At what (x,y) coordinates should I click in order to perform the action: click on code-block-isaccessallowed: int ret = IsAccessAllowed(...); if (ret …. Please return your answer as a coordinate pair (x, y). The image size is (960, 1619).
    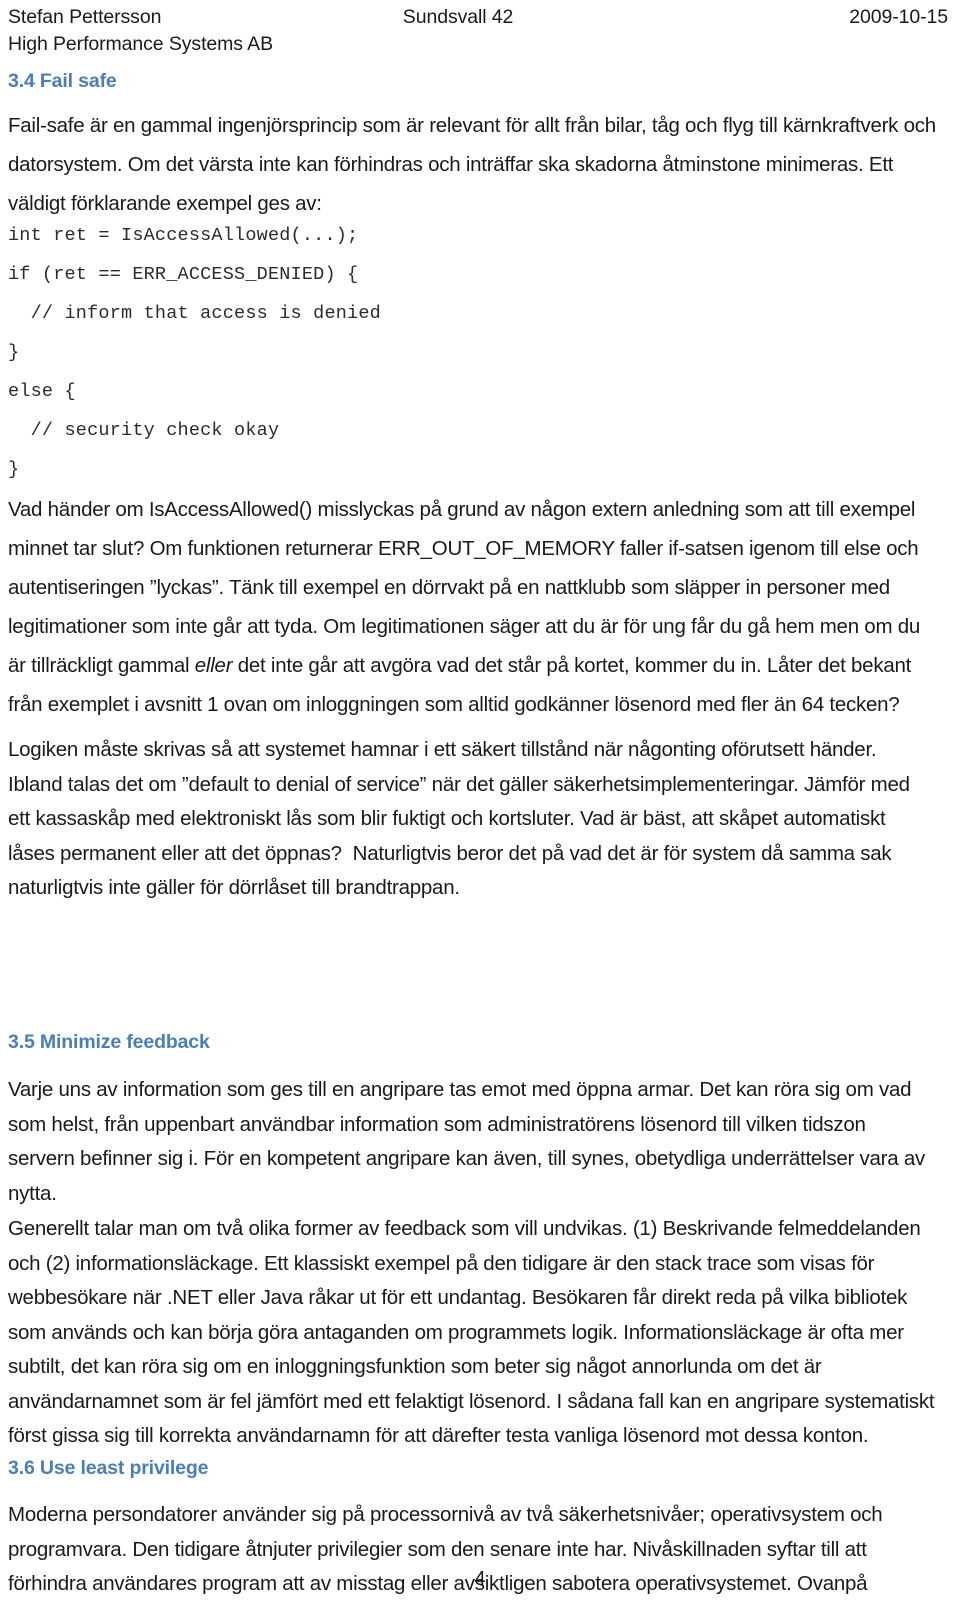
    Looking at the image, I should click on (194, 352).